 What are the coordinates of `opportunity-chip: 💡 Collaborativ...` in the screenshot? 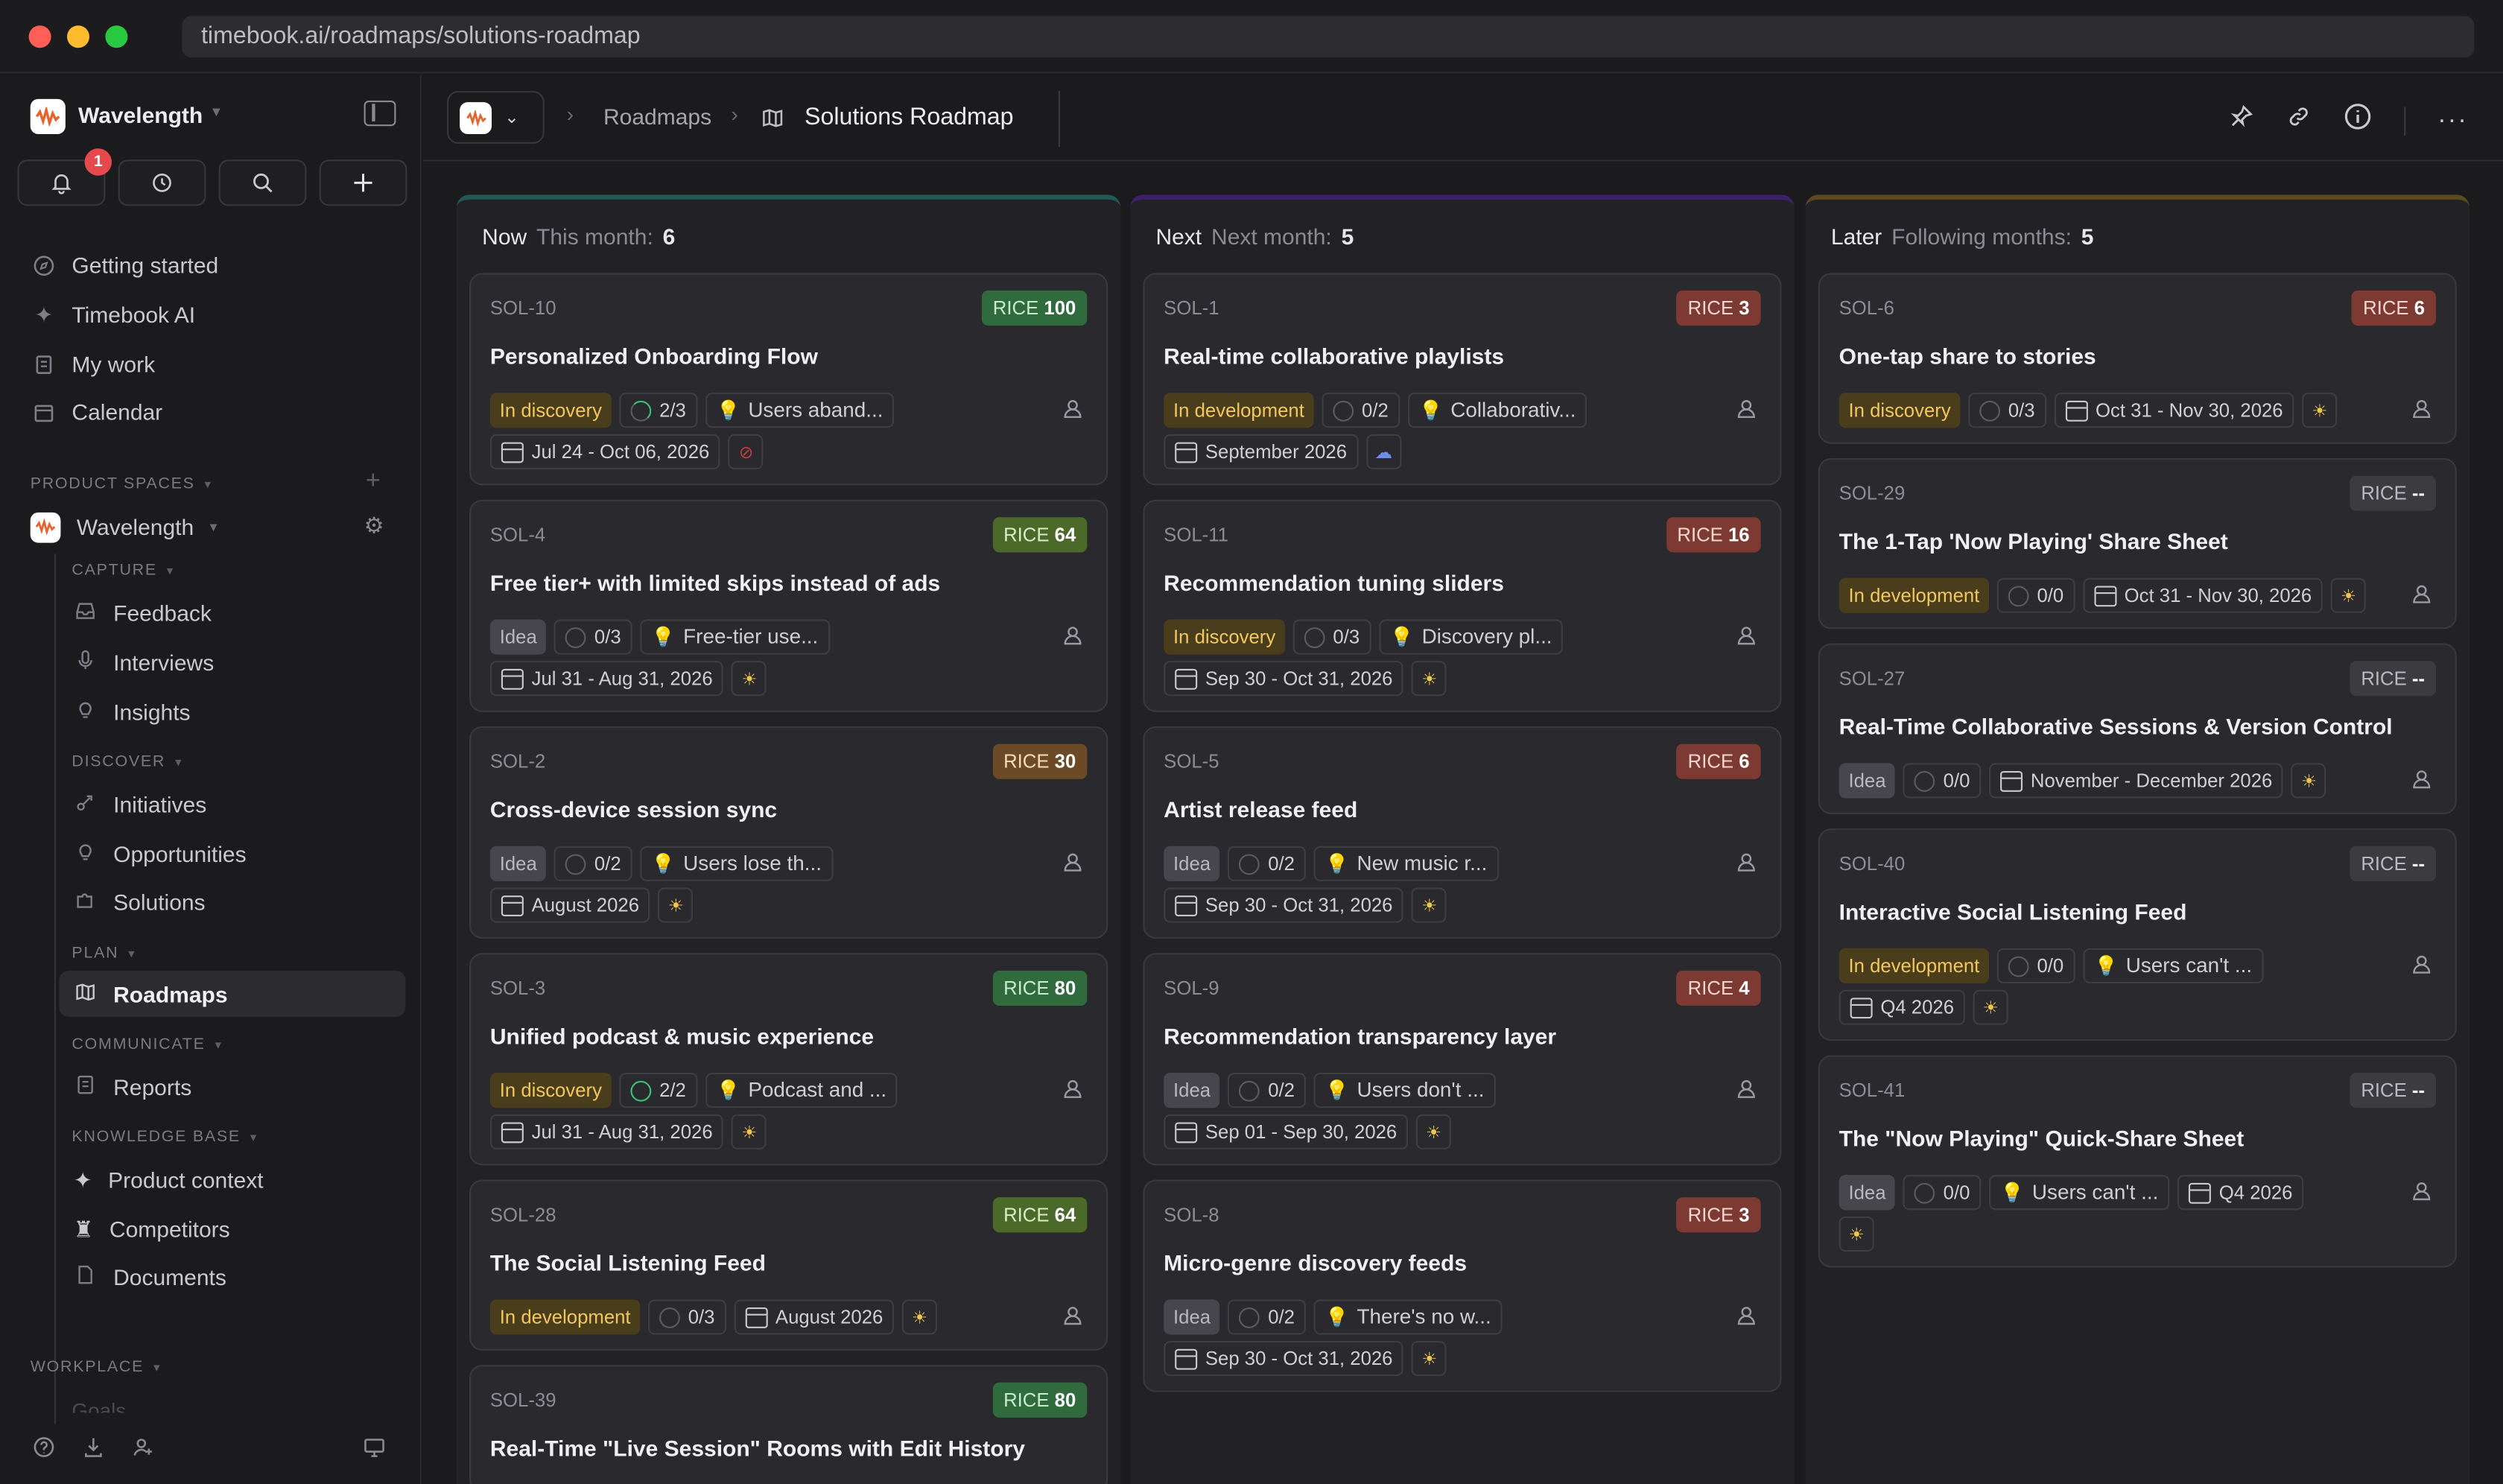 It's located at (1497, 411).